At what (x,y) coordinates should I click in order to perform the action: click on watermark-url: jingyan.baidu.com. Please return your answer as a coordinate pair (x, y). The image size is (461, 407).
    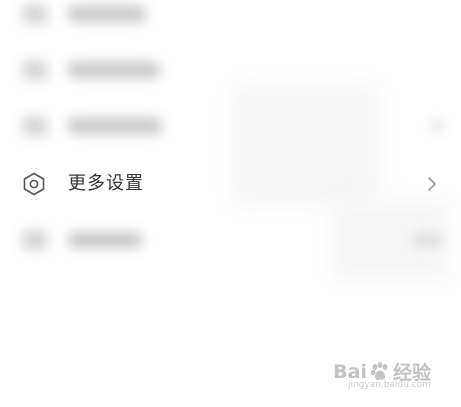
    Looking at the image, I should click on (389, 385).